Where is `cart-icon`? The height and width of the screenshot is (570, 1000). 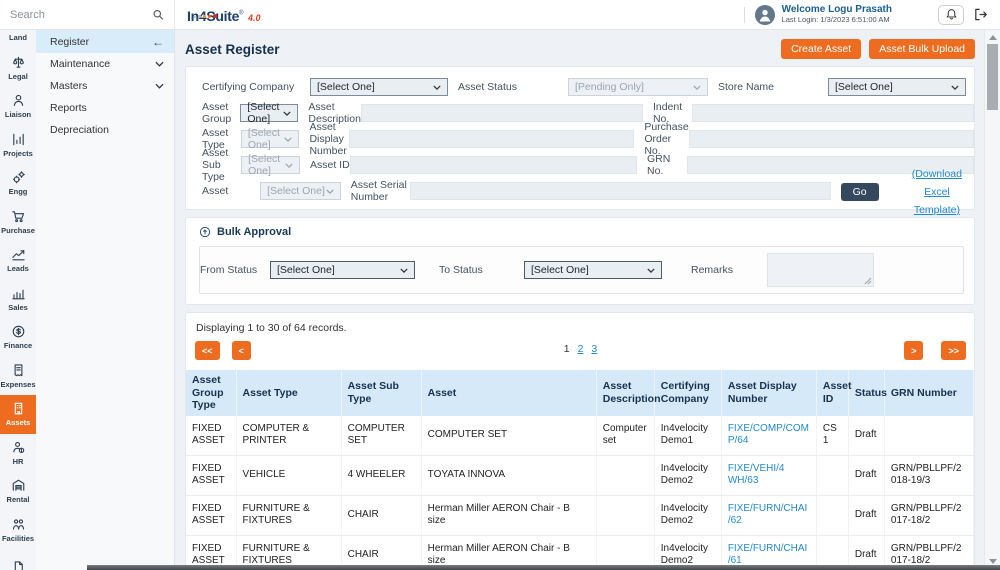 cart-icon is located at coordinates (18, 216).